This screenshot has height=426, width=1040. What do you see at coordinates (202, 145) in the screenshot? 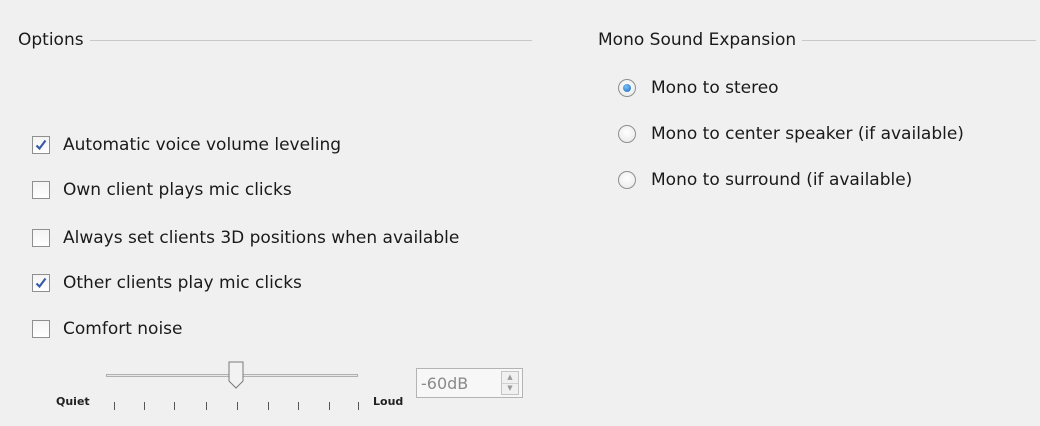
I see `checkbox-label: Automatic voice volume leveling` at bounding box center [202, 145].